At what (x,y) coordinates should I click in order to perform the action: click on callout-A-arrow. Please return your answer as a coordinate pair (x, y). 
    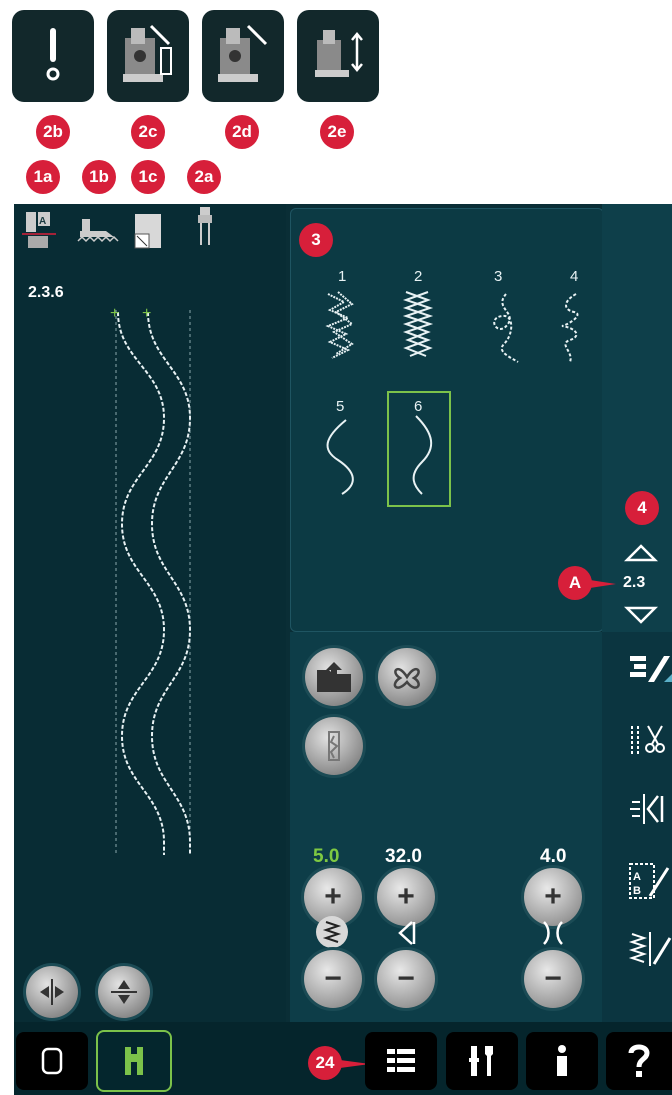
    Looking at the image, I should click on (603, 584).